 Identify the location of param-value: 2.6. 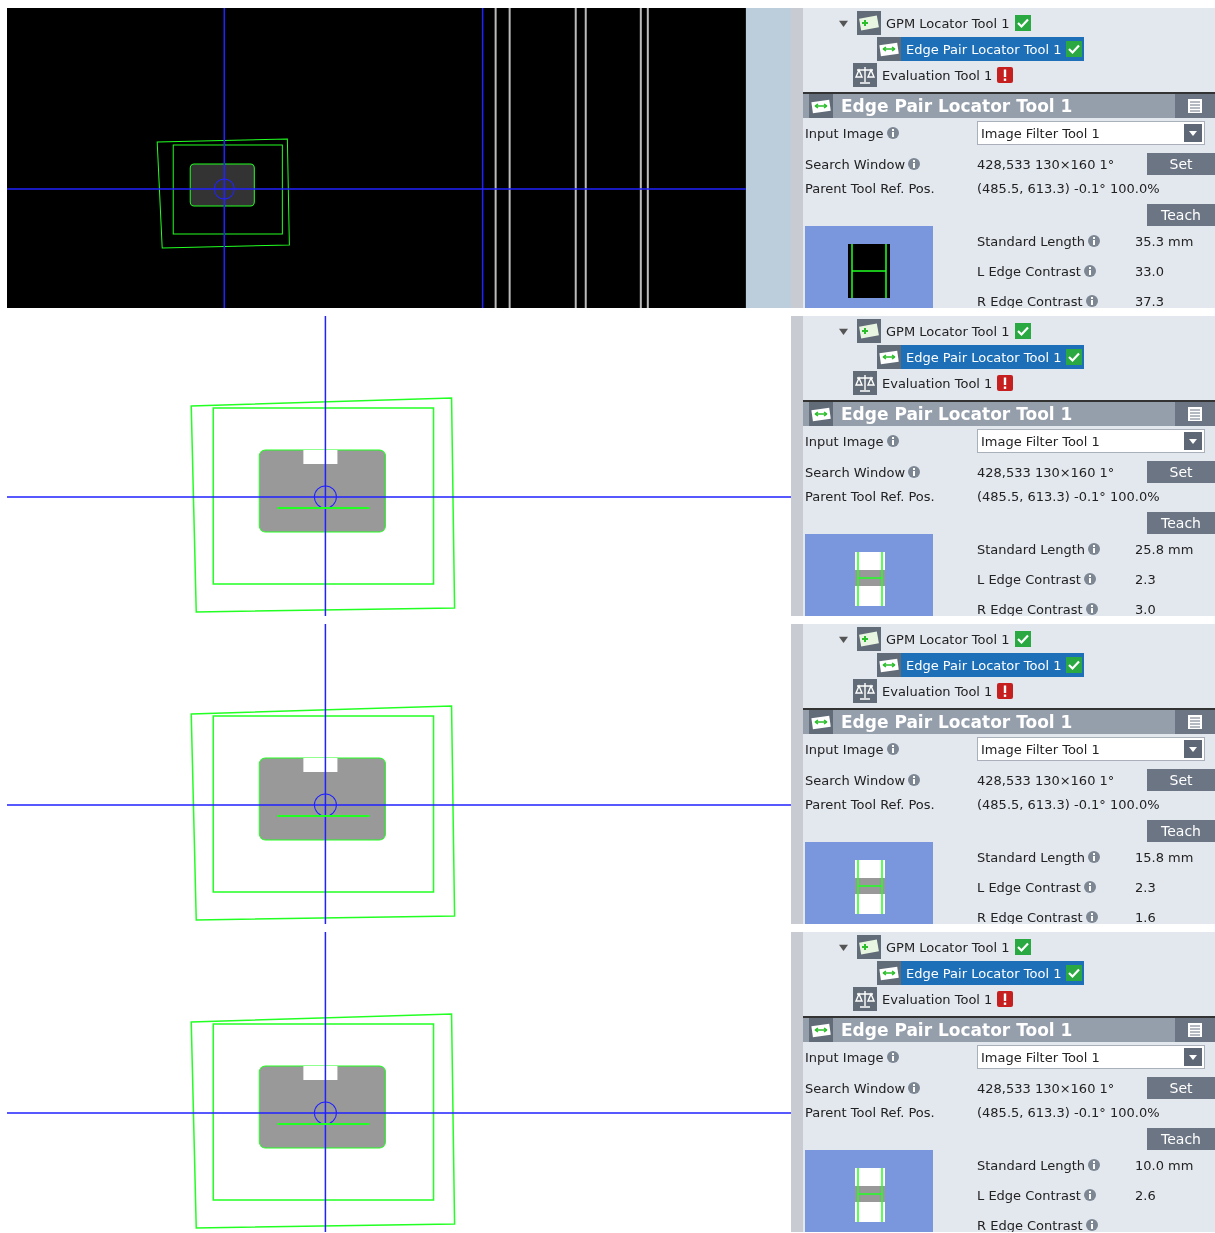
(1146, 1195).